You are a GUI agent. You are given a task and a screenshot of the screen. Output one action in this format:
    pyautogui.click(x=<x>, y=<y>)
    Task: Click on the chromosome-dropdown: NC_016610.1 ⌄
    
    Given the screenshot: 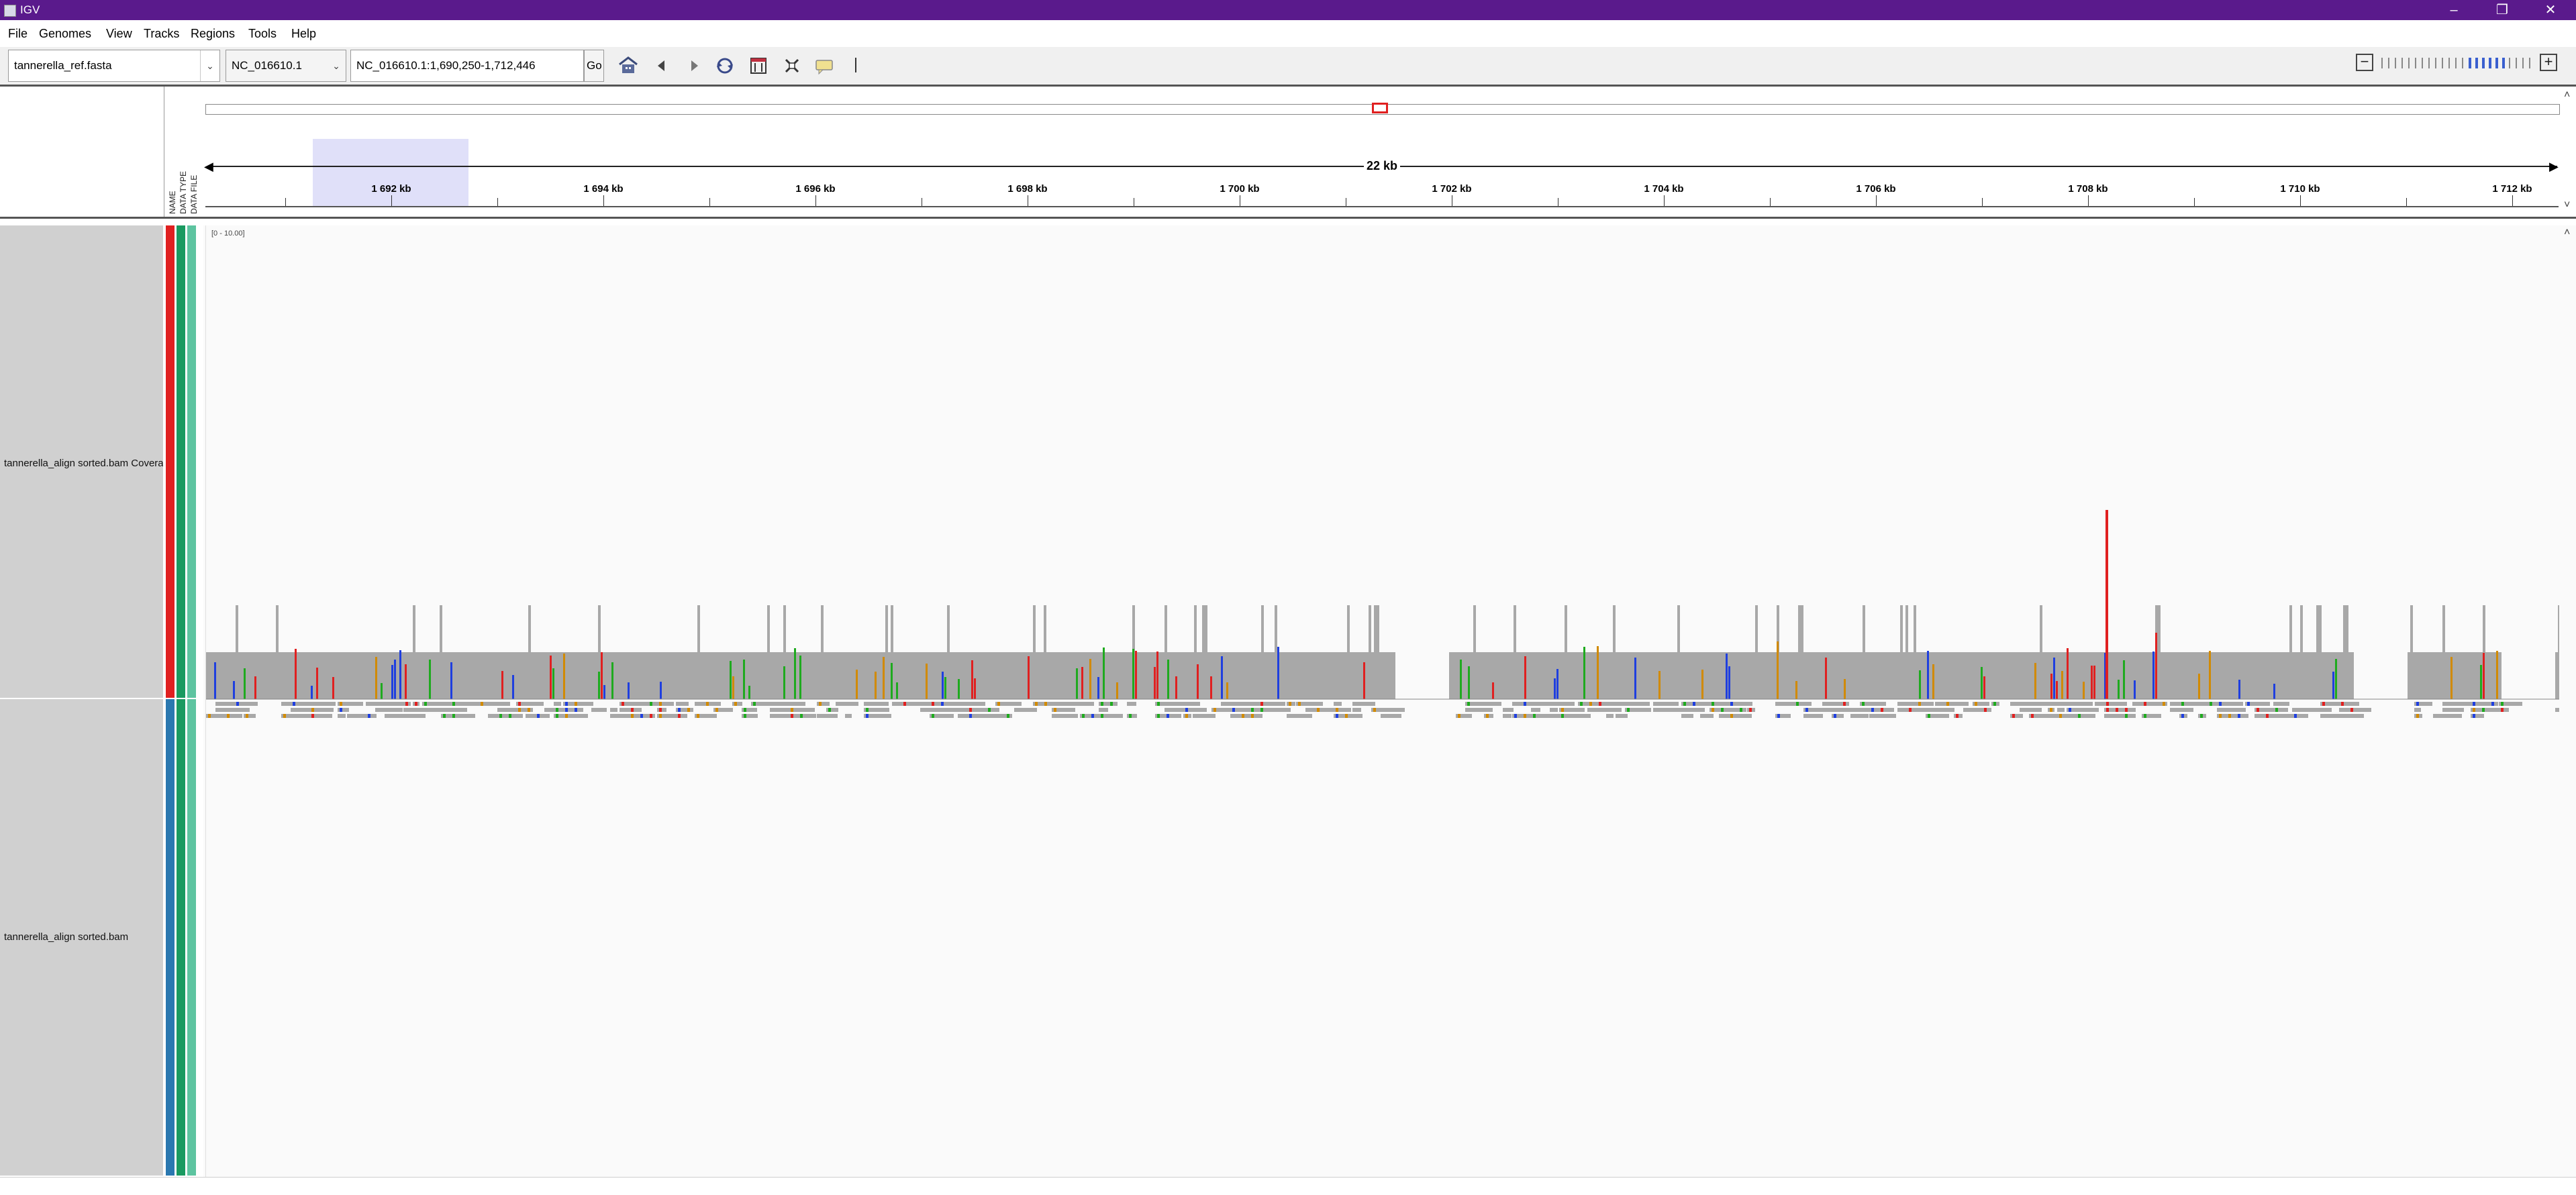 What is the action you would take?
    pyautogui.click(x=286, y=66)
    